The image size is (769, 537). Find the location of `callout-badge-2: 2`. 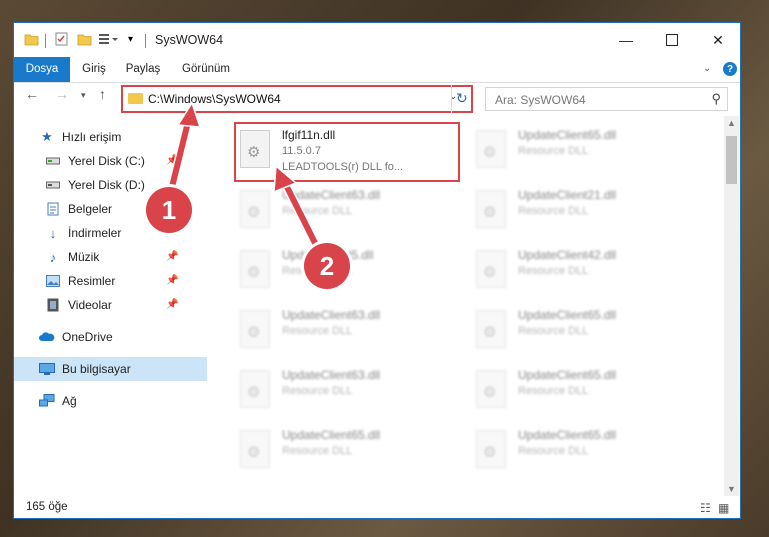

callout-badge-2: 2 is located at coordinates (327, 266).